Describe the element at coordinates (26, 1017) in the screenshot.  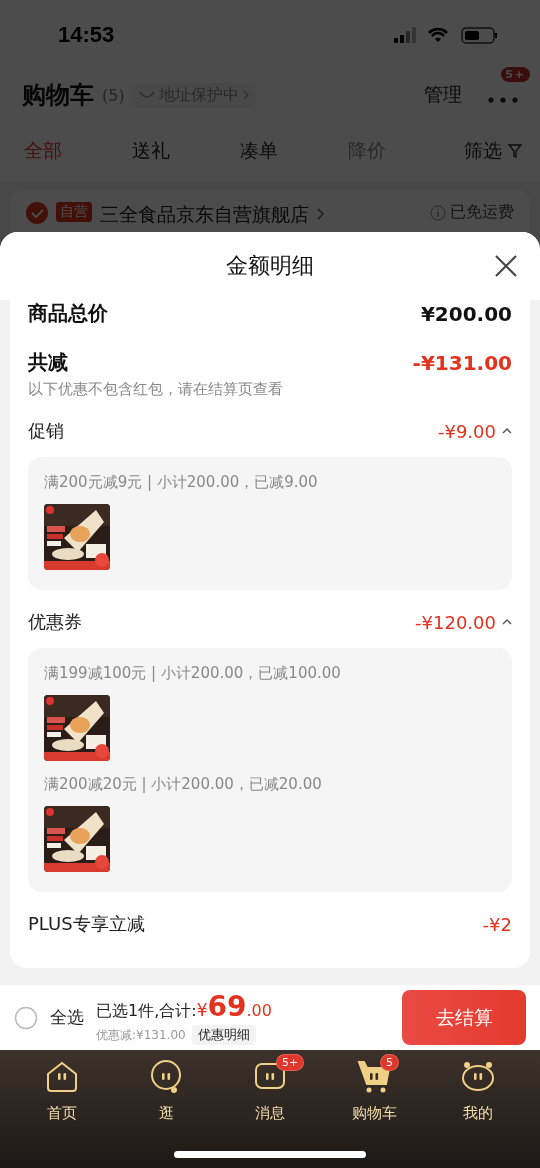
I see `select-all-radio` at that location.